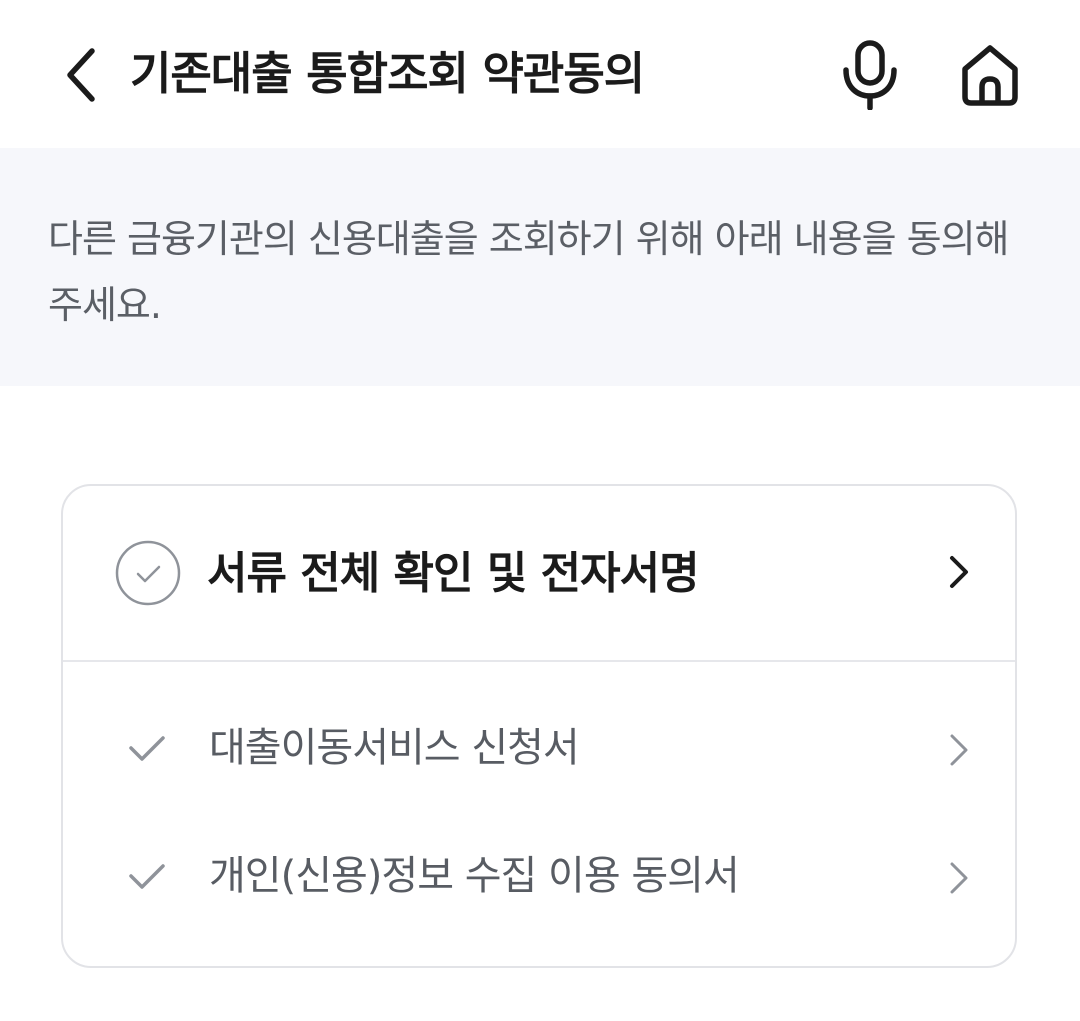  What do you see at coordinates (539, 661) in the screenshot?
I see `card-divider` at bounding box center [539, 661].